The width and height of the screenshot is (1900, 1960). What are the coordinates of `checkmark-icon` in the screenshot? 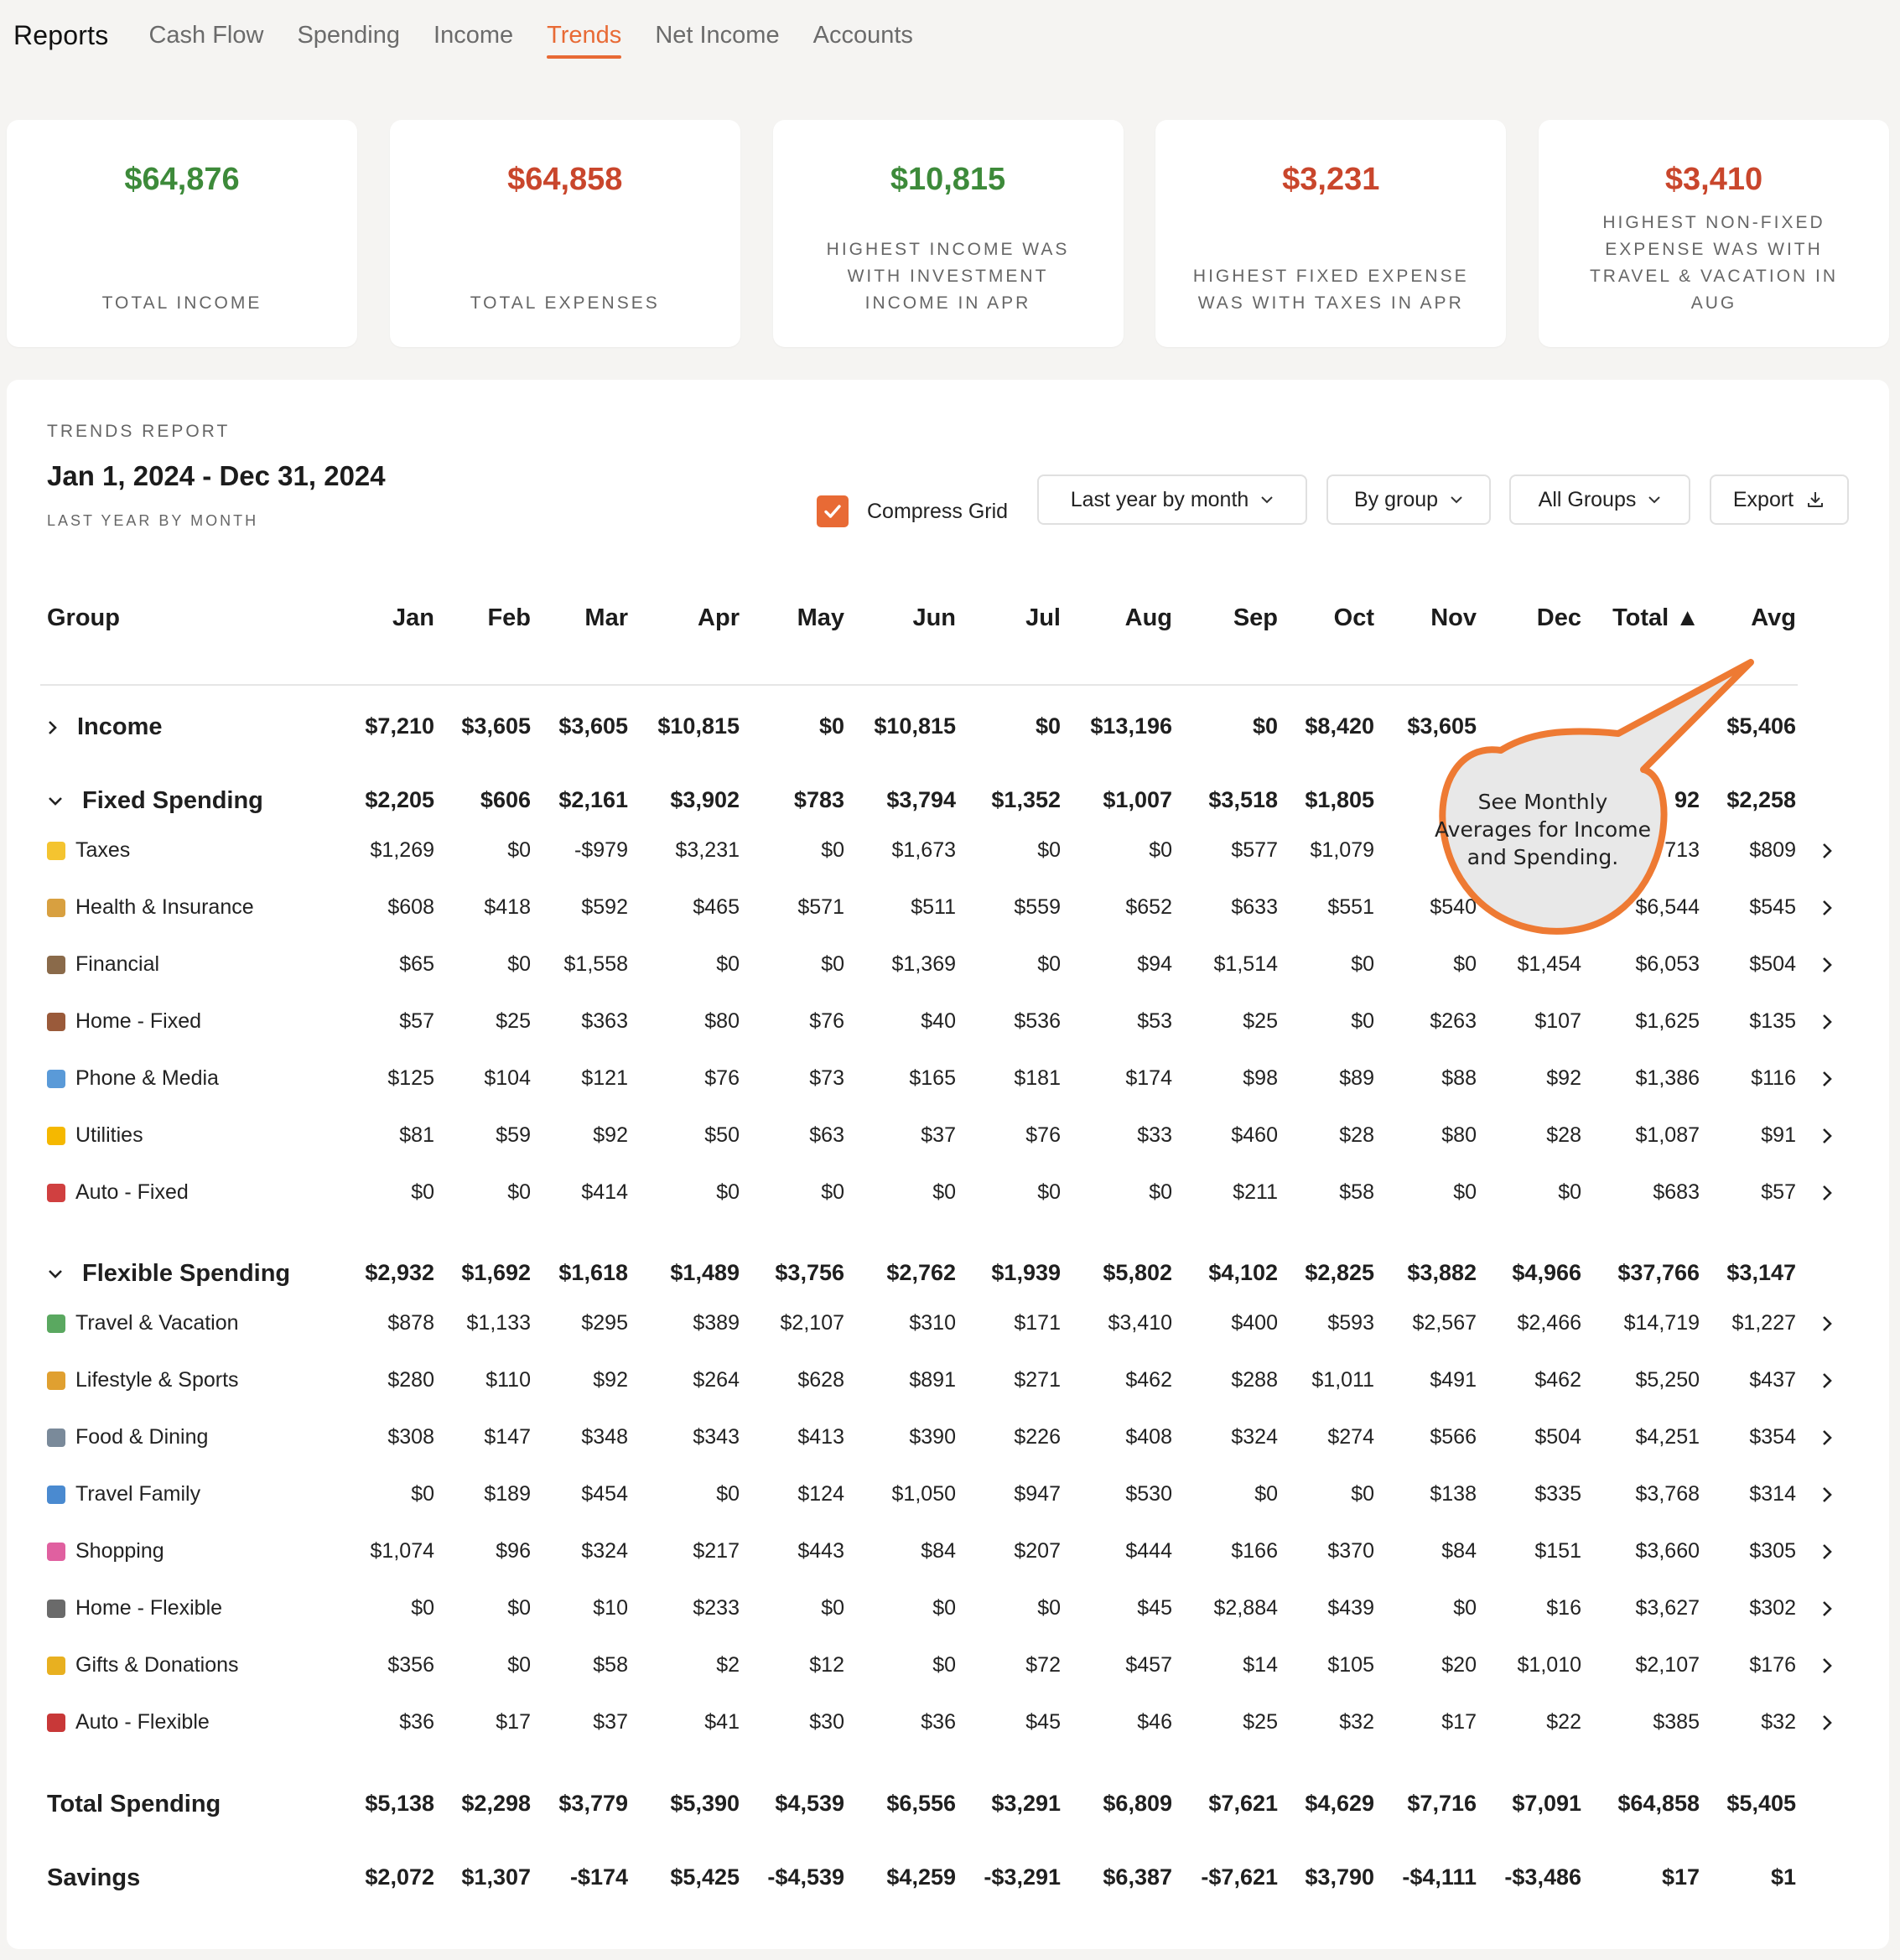 It's located at (832, 511).